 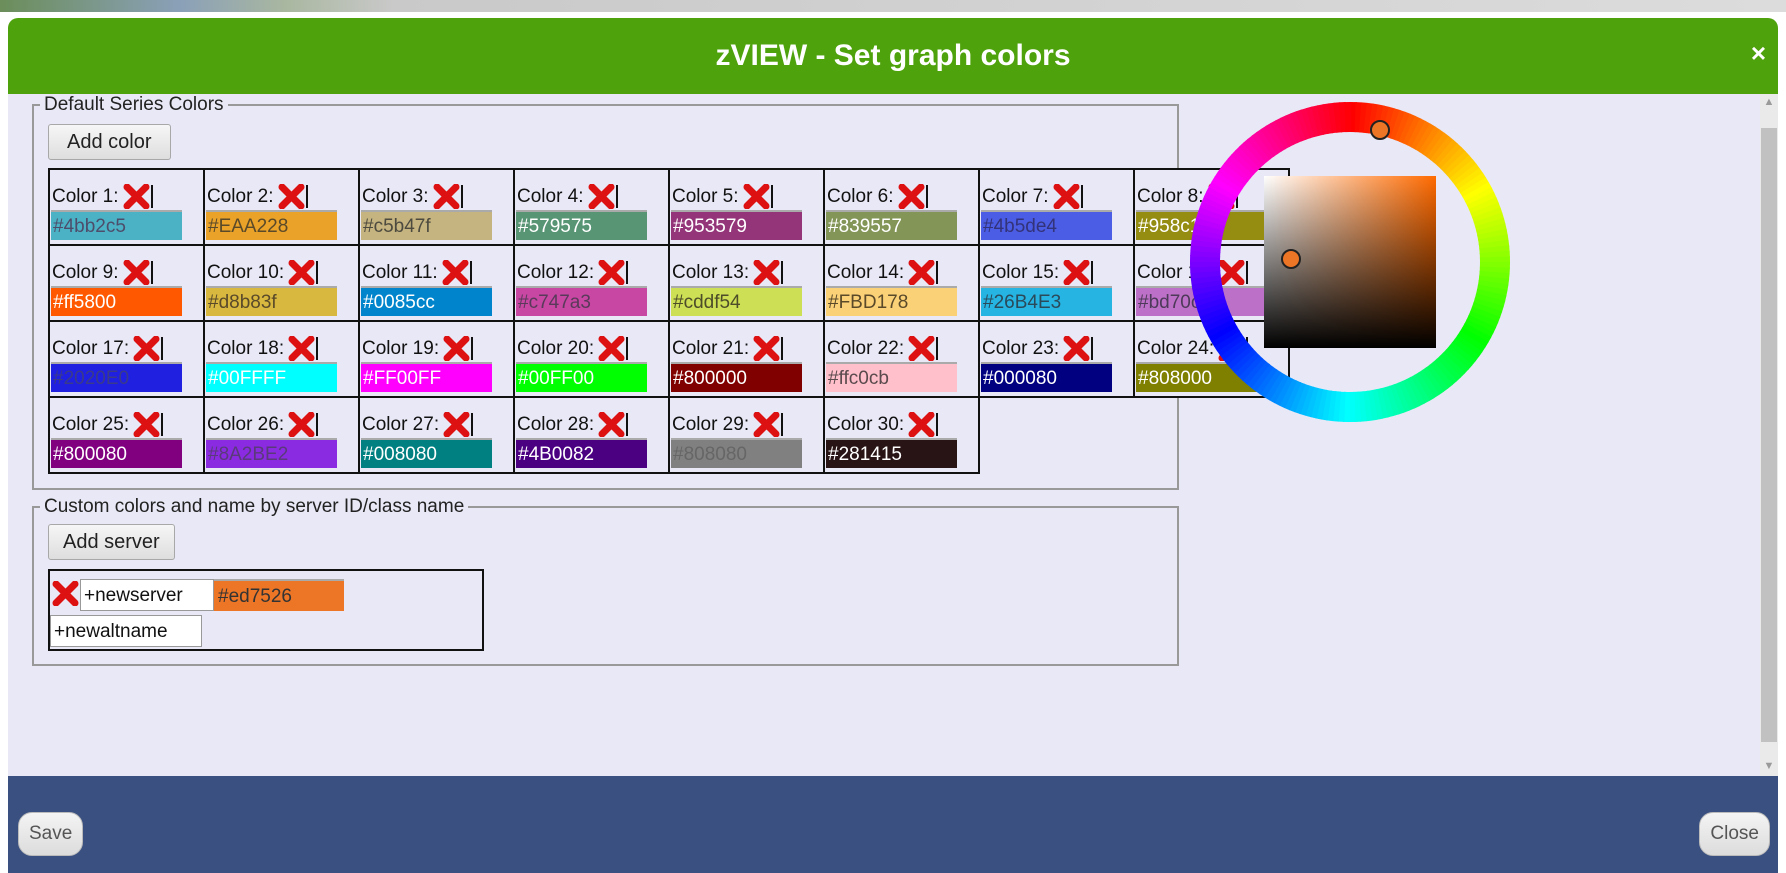 I want to click on vertical-scrollbar: ▲ ▼, so click(x=1769, y=435).